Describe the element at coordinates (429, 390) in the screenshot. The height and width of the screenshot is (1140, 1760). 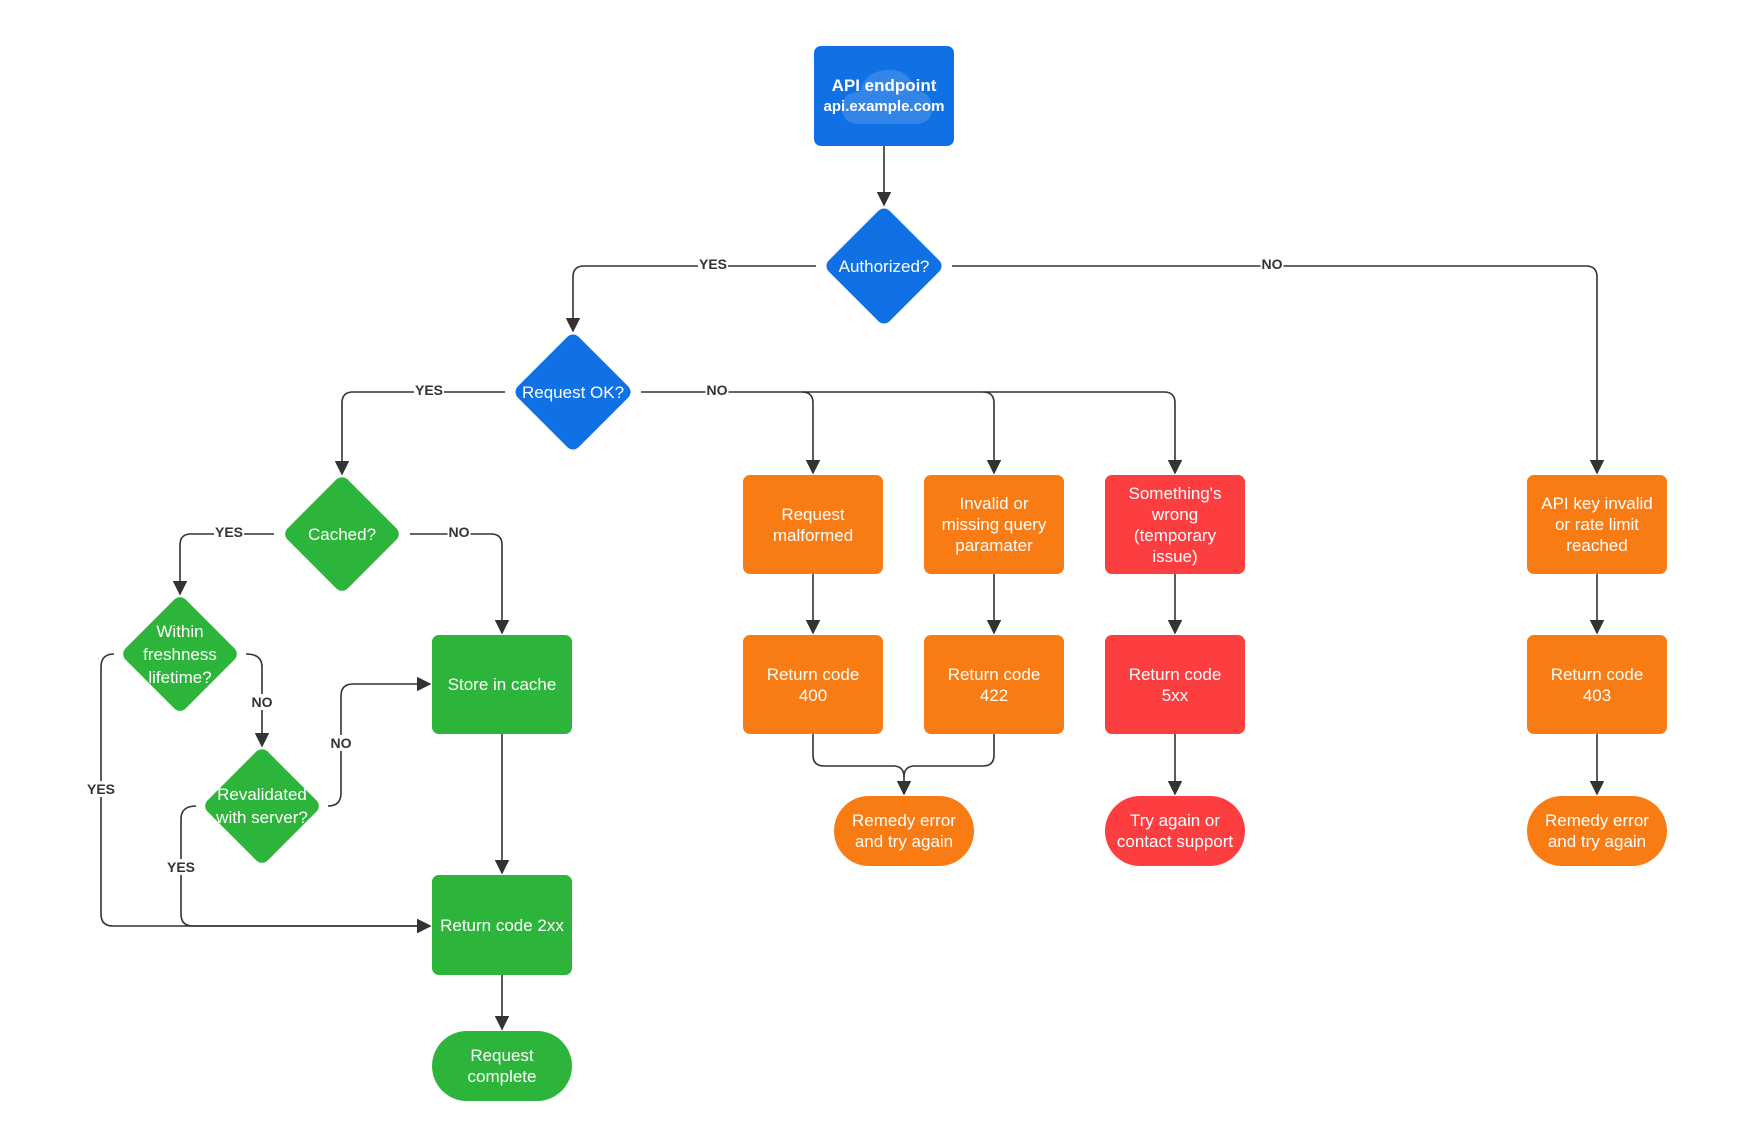
I see `edge-label-requestok-yes: YES` at that location.